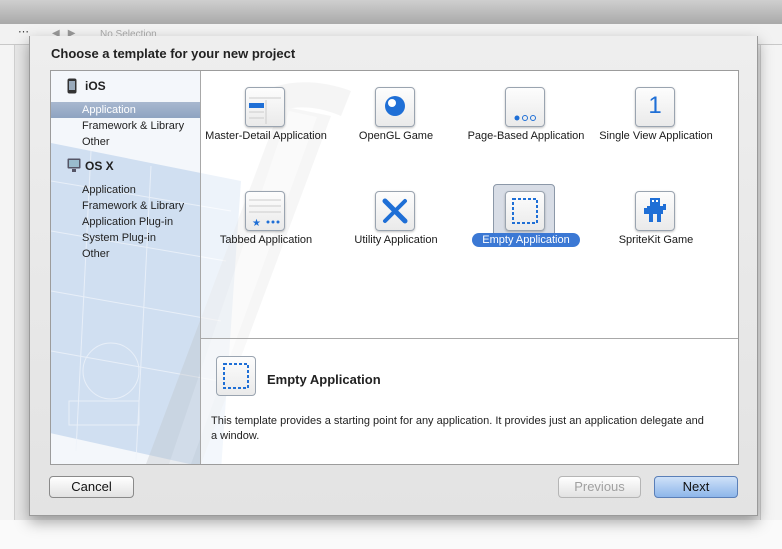 The width and height of the screenshot is (782, 549). What do you see at coordinates (656, 240) in the screenshot?
I see `template-label: SpriteKit Game` at bounding box center [656, 240].